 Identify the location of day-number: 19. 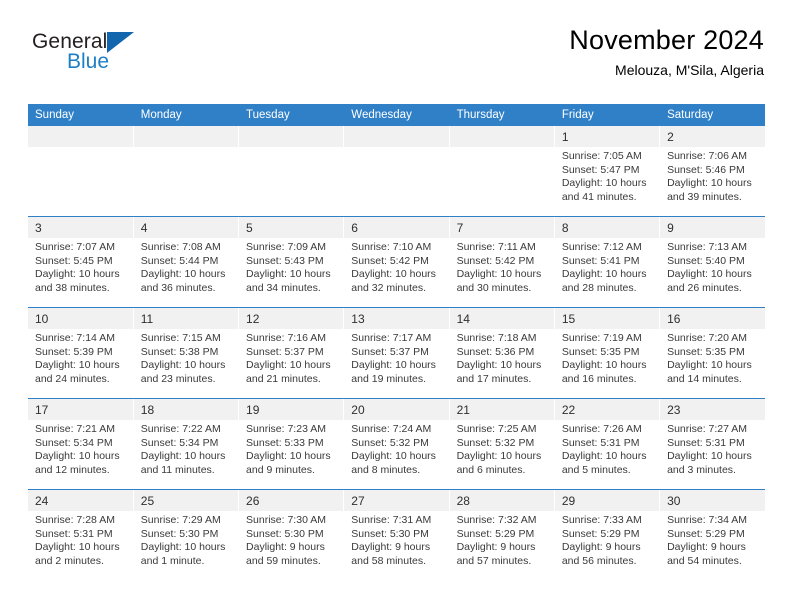
(291, 409).